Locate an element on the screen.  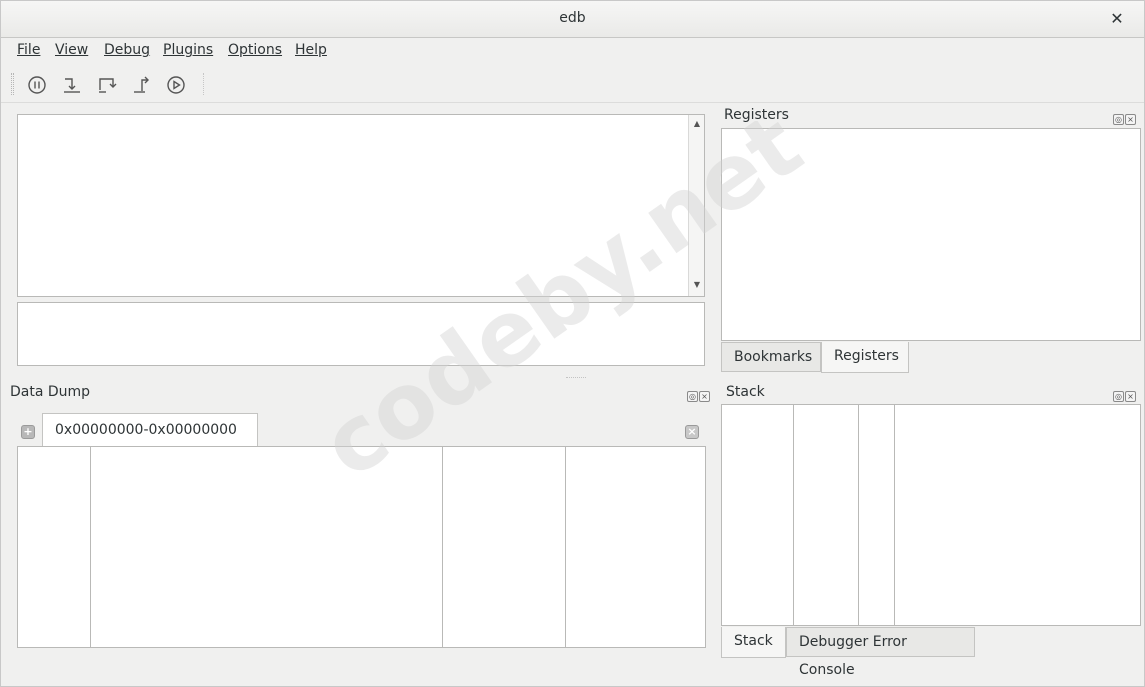
scroll-down-icon: ▼ is located at coordinates (697, 285).